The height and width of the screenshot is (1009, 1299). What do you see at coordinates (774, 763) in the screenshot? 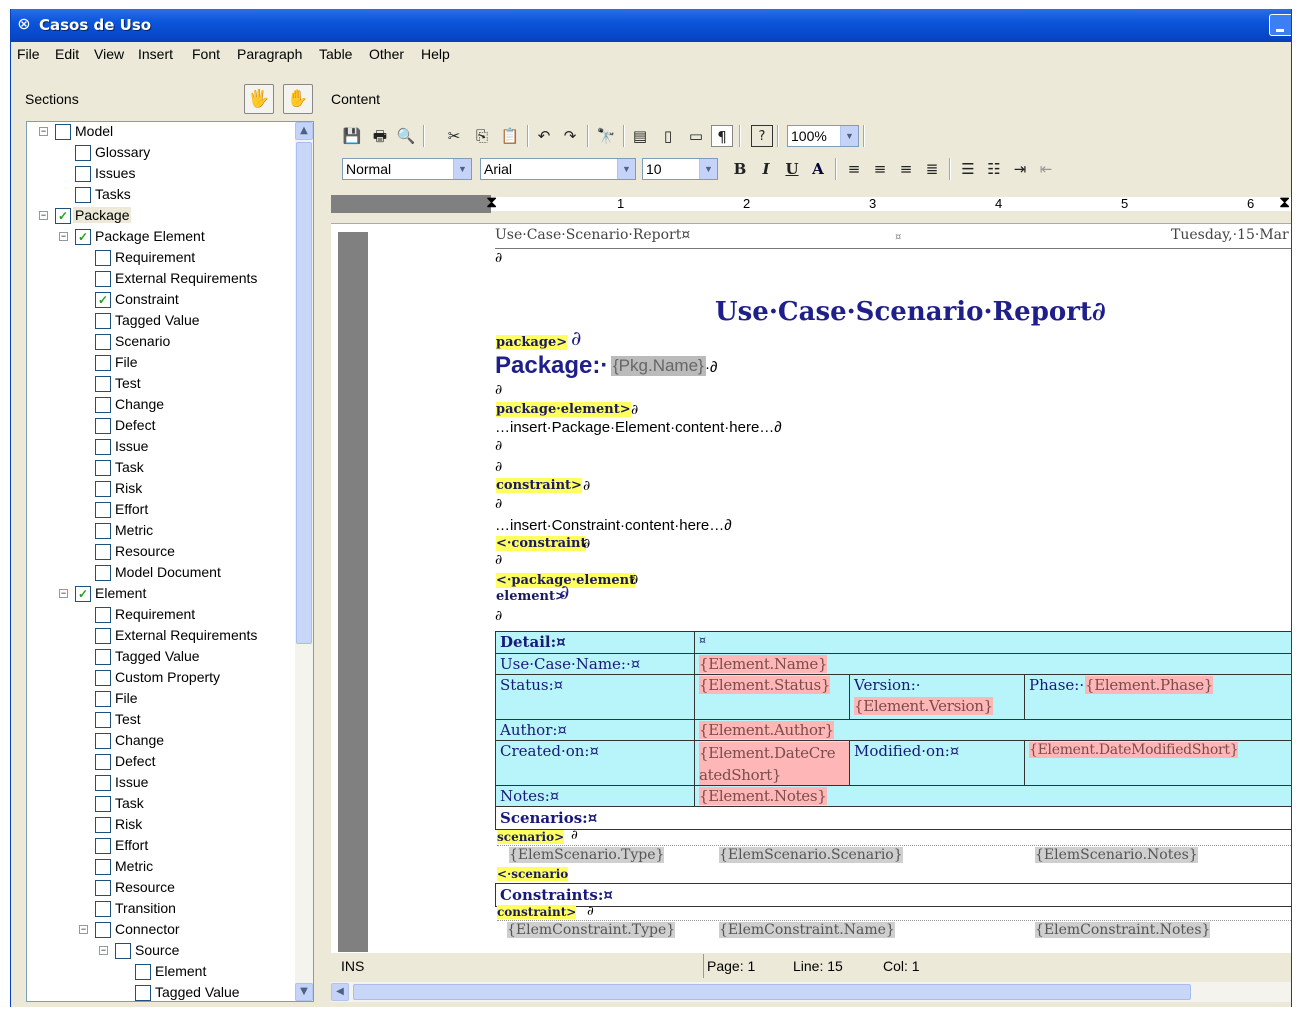
I see `element-datecreated-field: {Element.DateCre atedShort}` at bounding box center [774, 763].